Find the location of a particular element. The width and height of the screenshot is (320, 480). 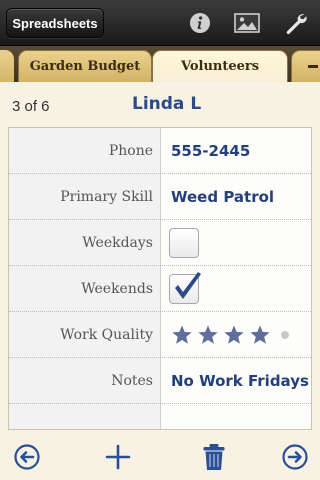

rating-stars is located at coordinates (229, 335).